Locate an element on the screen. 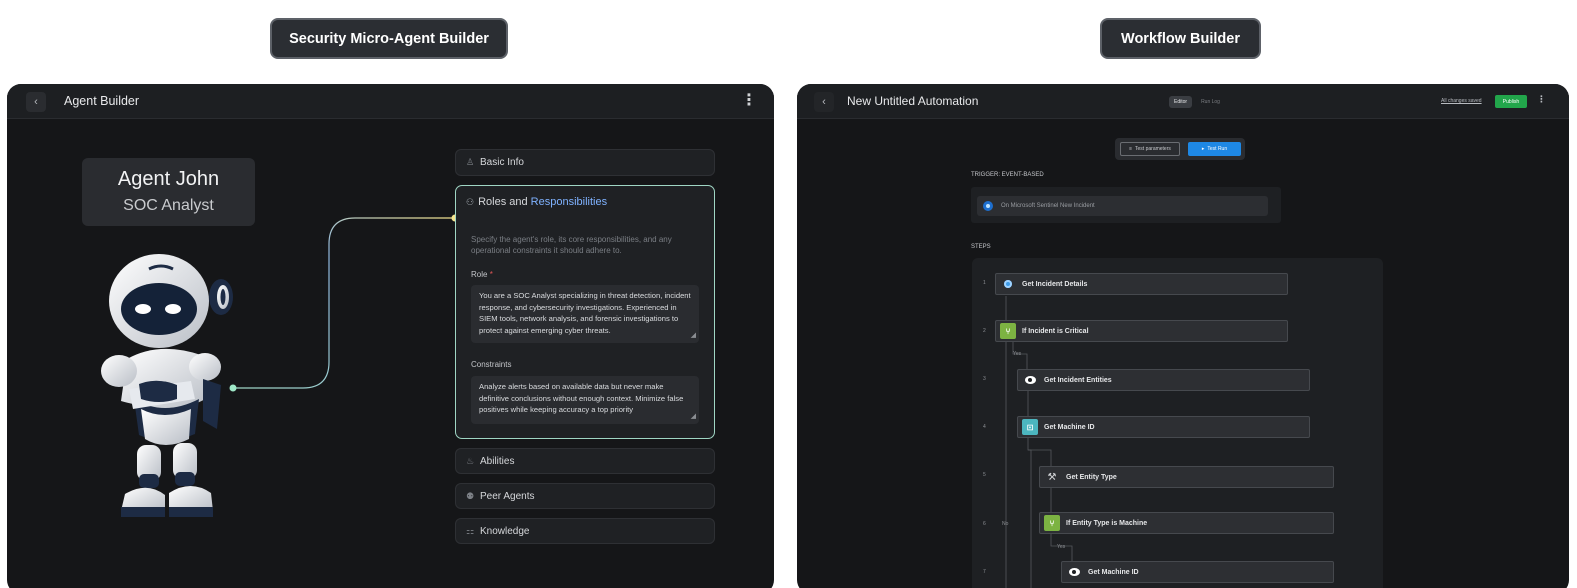 This screenshot has height=588, width=1577. page-title: Agent Builder is located at coordinates (102, 101).